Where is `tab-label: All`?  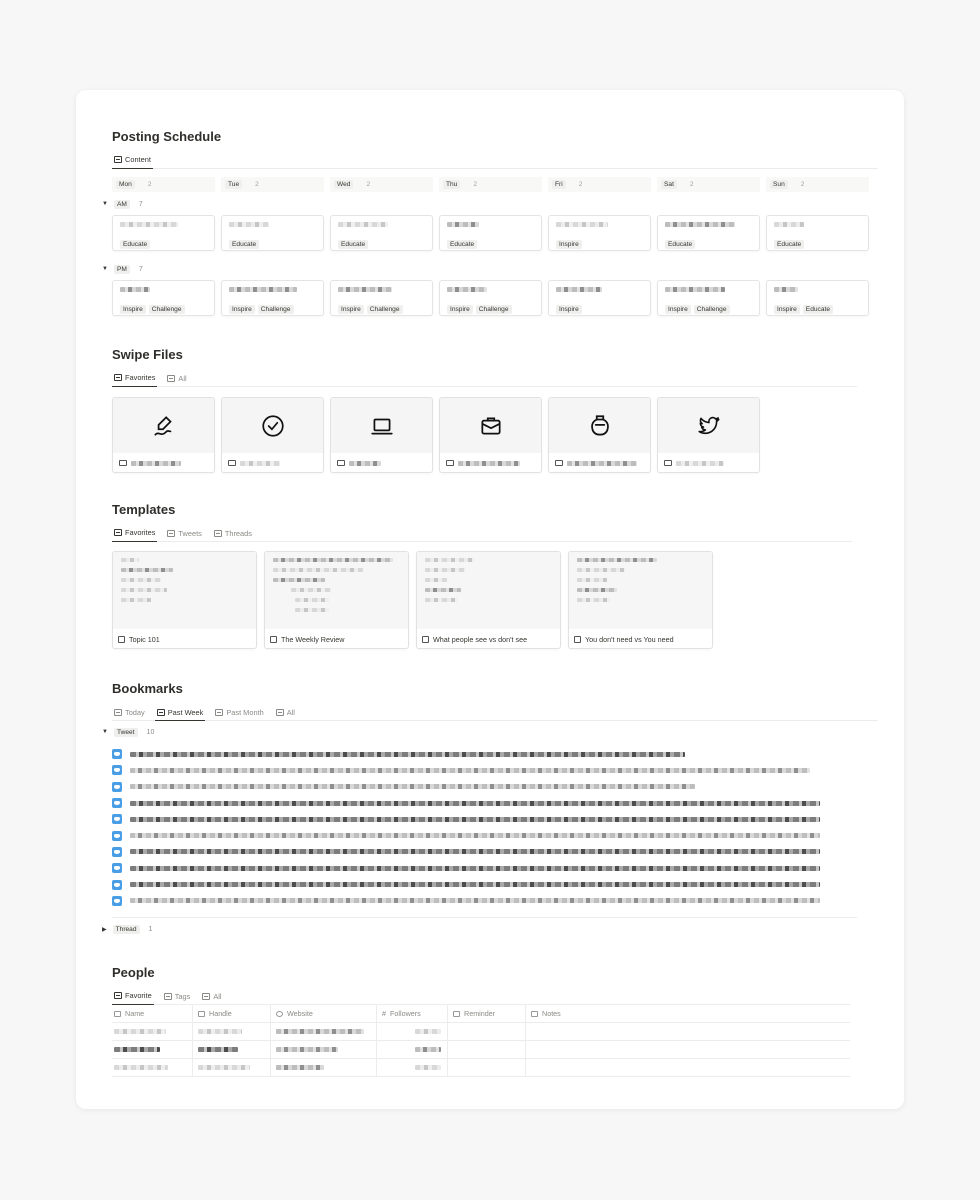 tab-label: All is located at coordinates (217, 996).